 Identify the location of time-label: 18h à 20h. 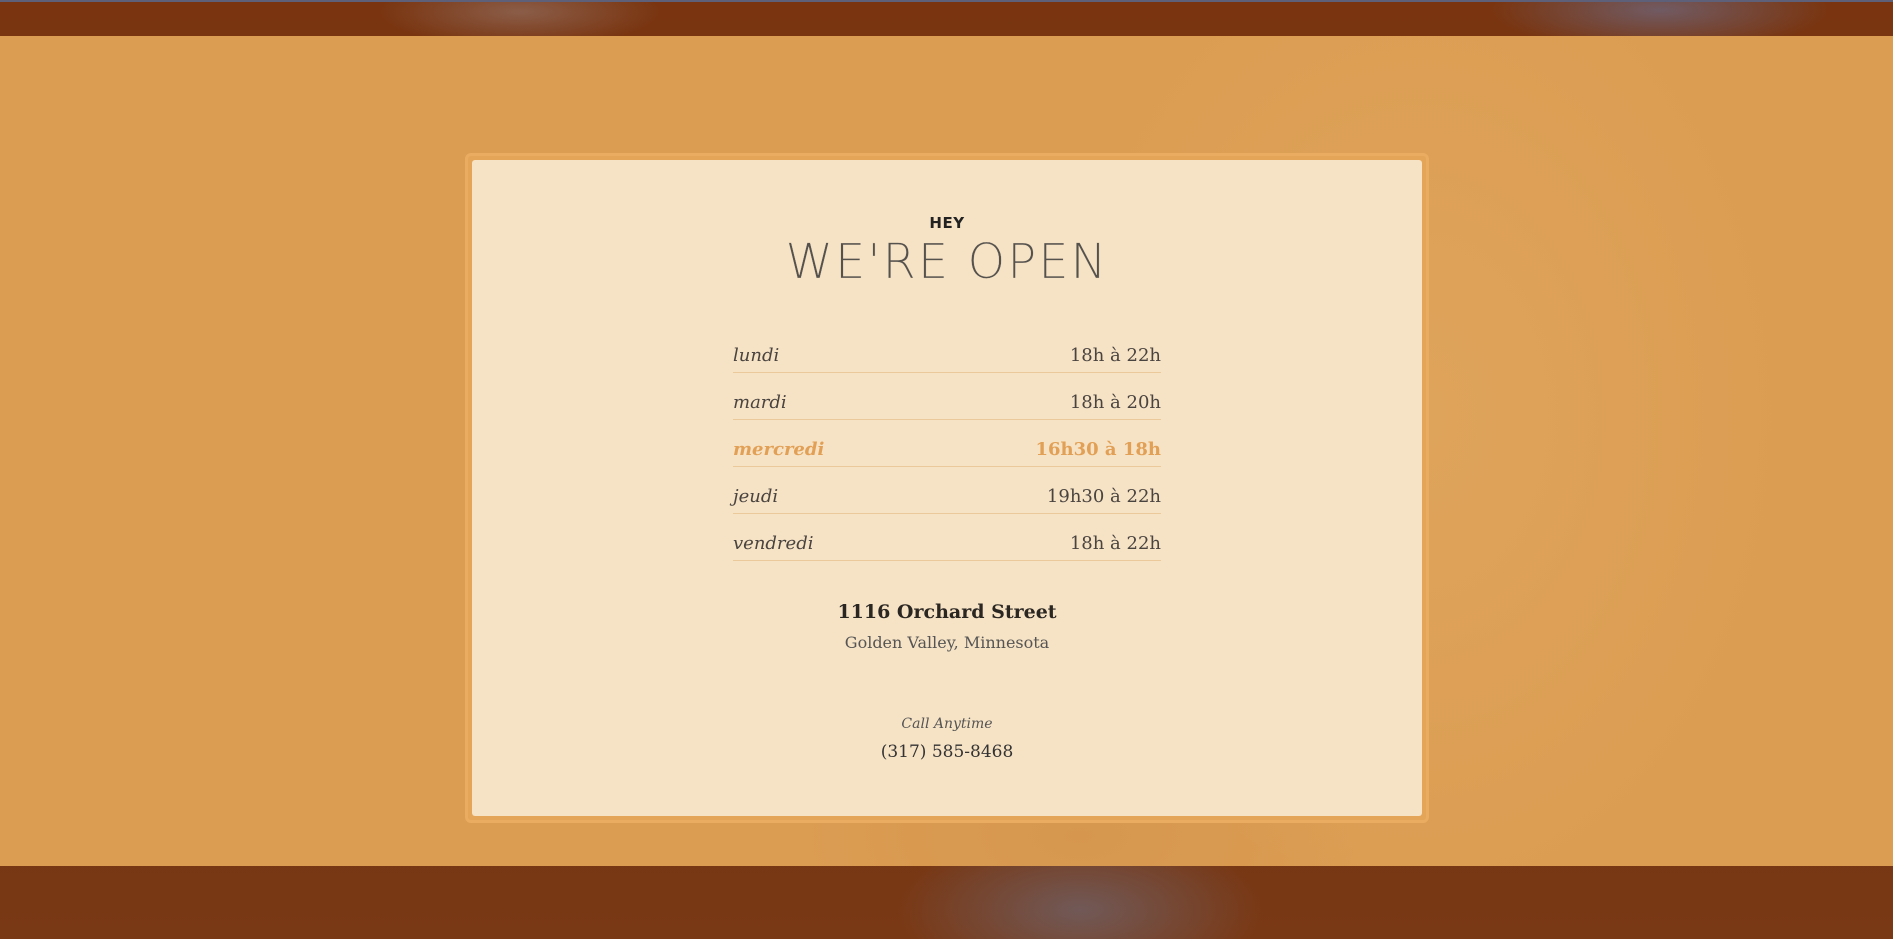
(1115, 402).